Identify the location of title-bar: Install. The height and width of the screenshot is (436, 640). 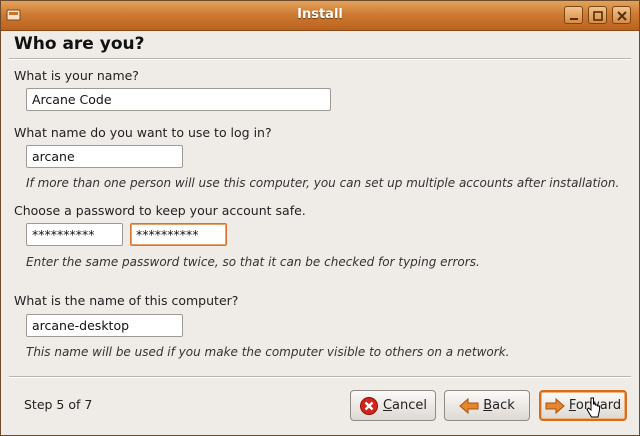
(320, 16).